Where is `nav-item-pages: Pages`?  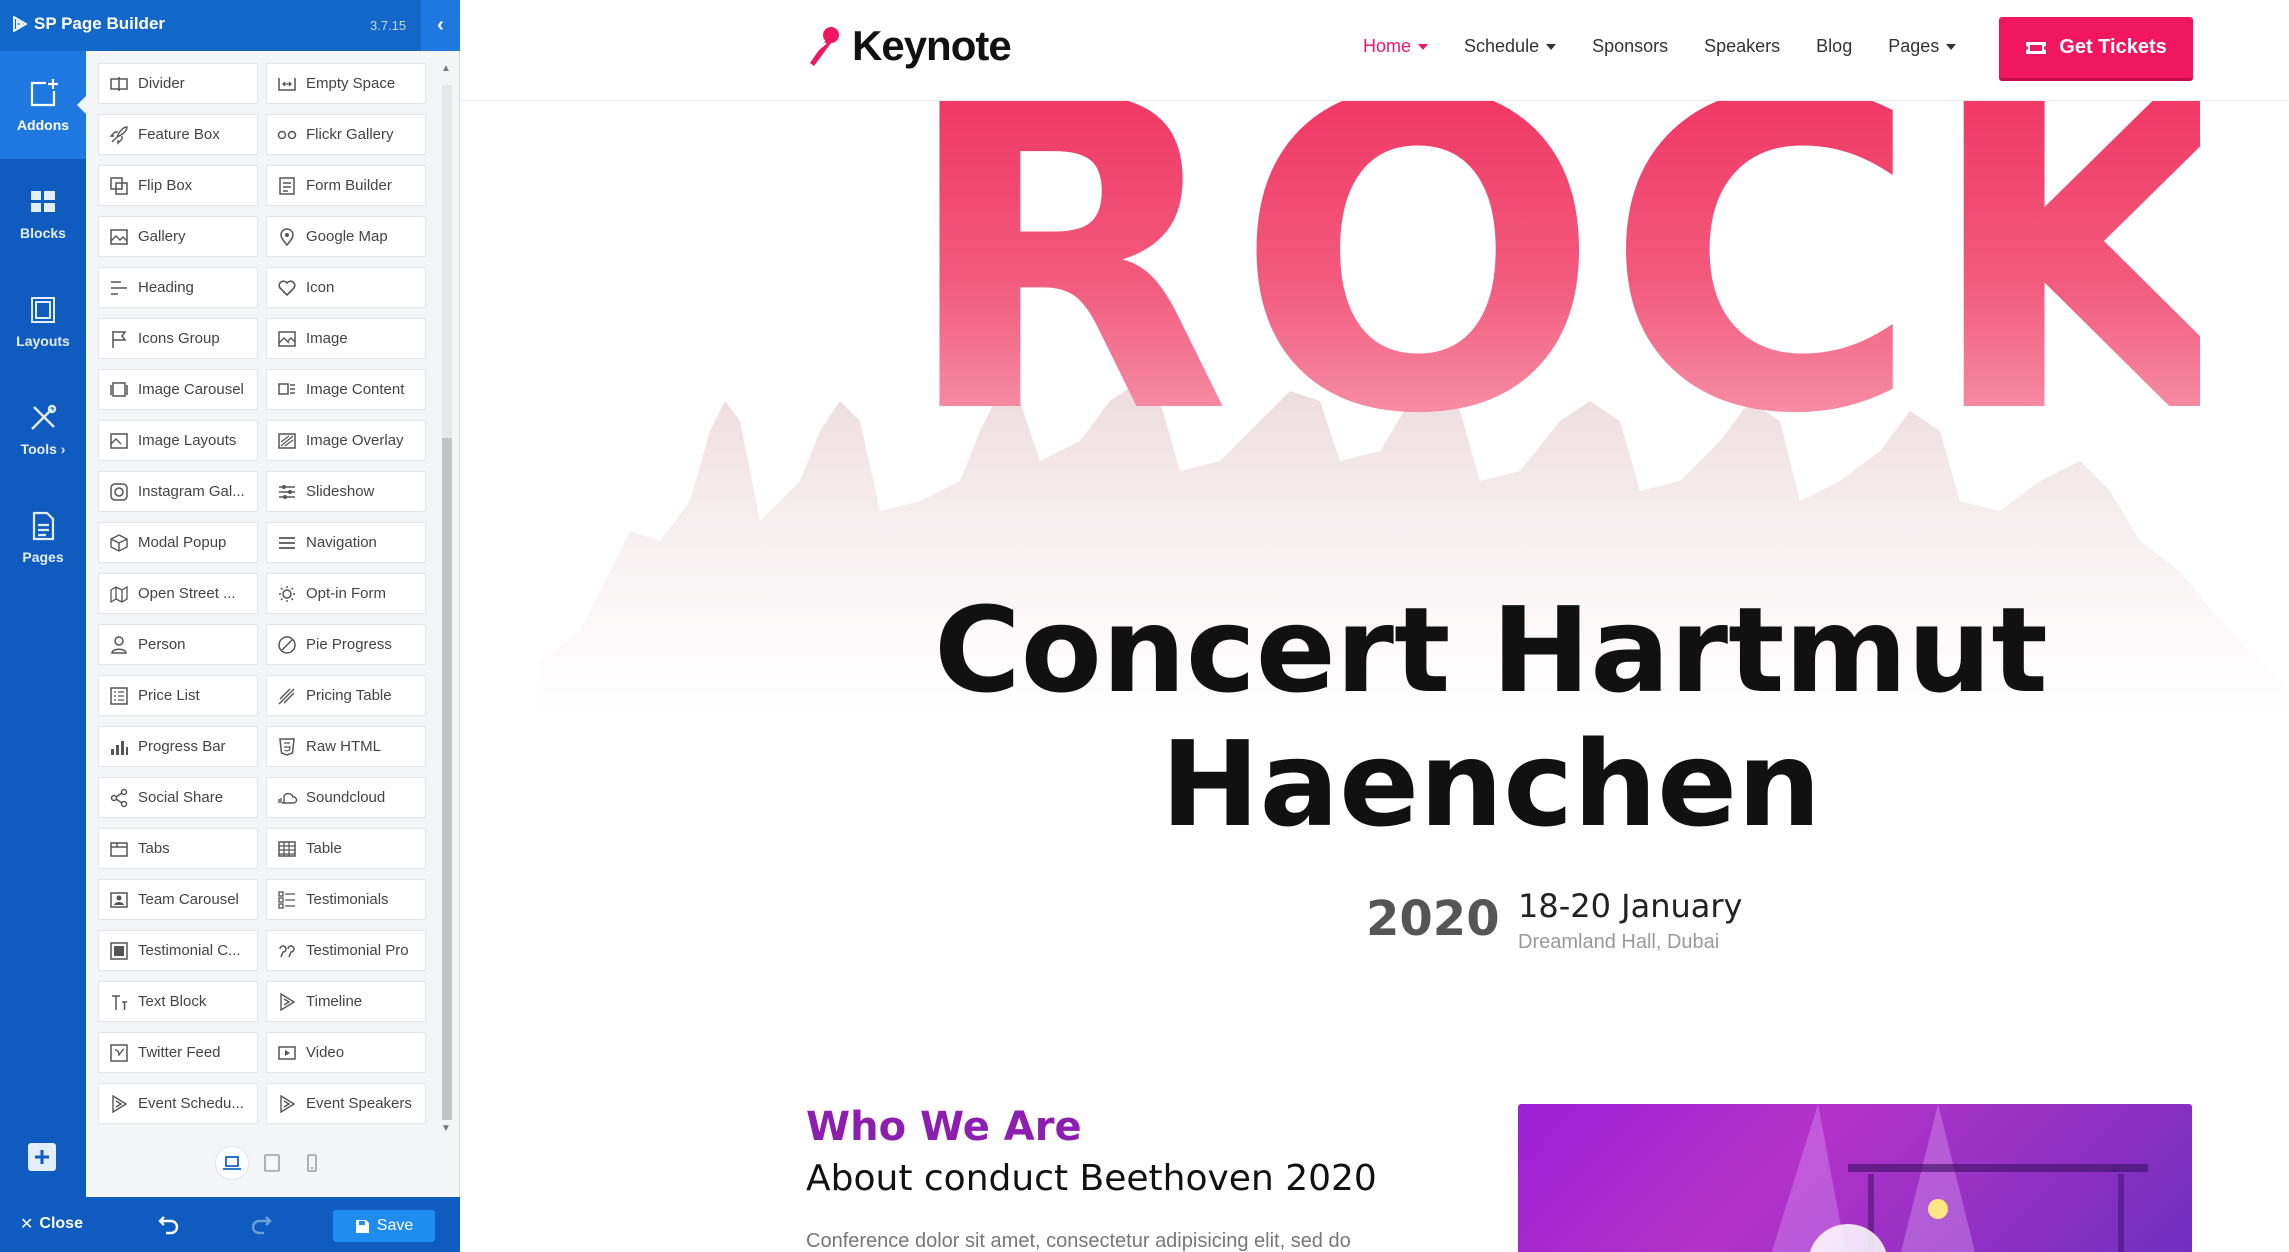 nav-item-pages: Pages is located at coordinates (1922, 46).